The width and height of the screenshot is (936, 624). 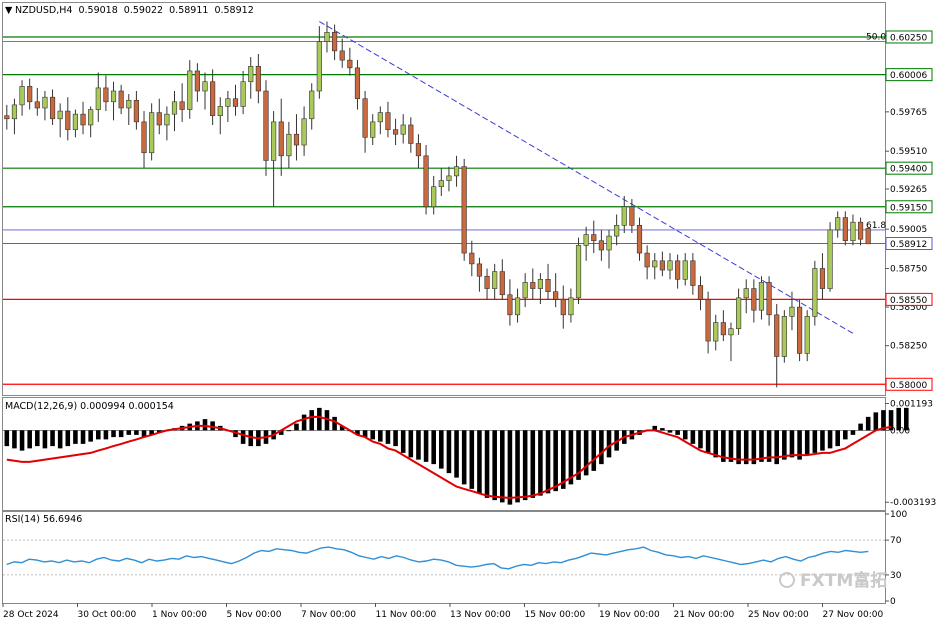 What do you see at coordinates (704, 615) in the screenshot?
I see `time-tick-label: 21 Nov 00:00` at bounding box center [704, 615].